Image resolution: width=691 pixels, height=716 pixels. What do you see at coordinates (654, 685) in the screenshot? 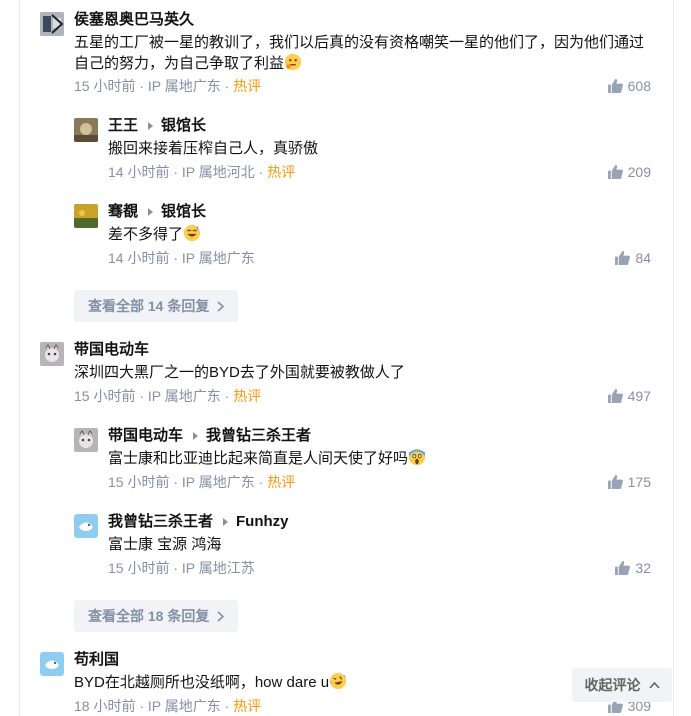
I see `chevron-up-icon` at bounding box center [654, 685].